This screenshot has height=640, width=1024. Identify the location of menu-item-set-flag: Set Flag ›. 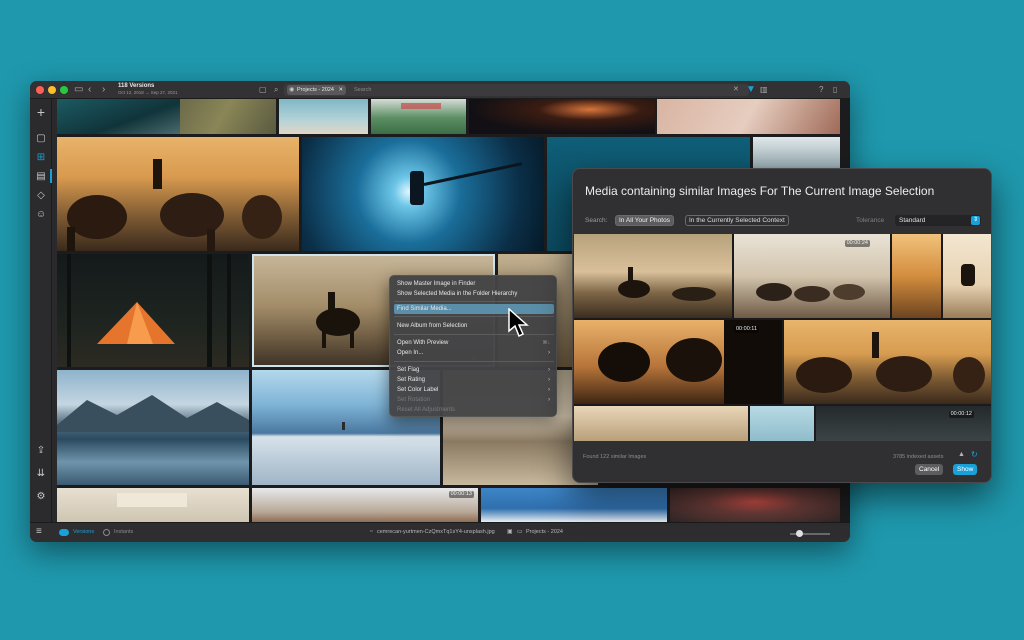
(474, 370).